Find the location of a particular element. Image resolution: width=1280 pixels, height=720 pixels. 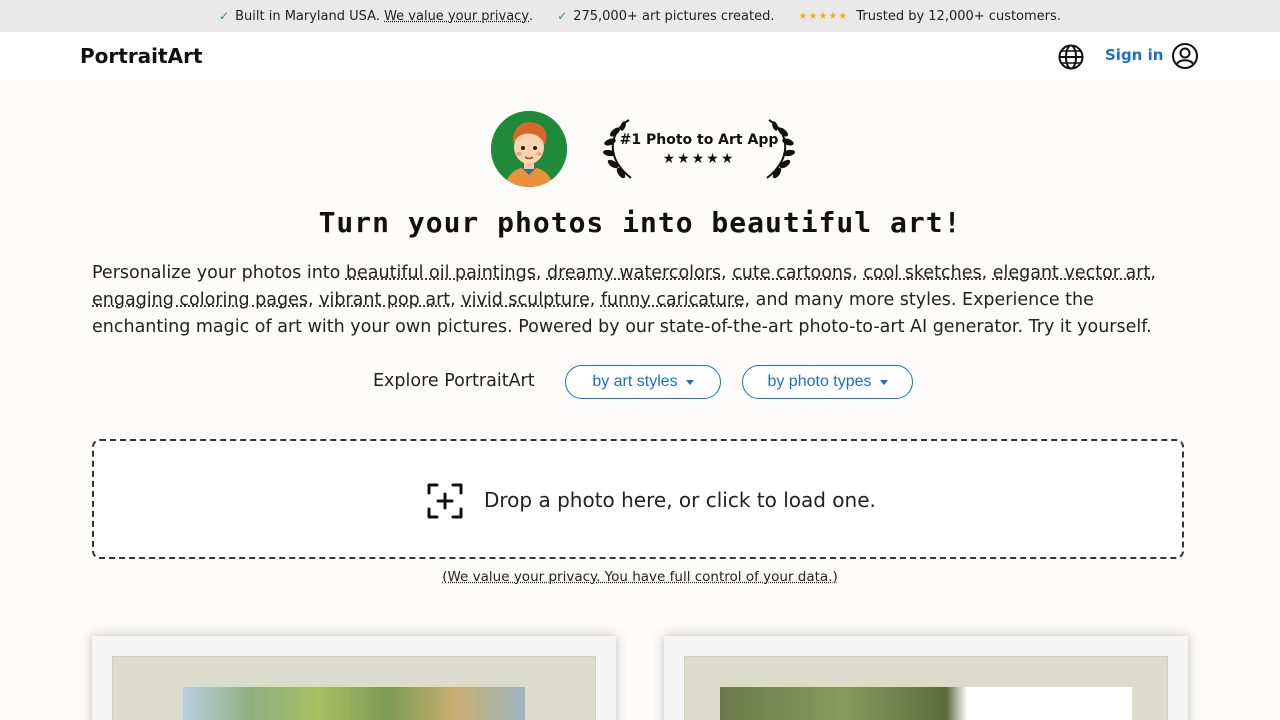

globe-icon is located at coordinates (1071, 57).